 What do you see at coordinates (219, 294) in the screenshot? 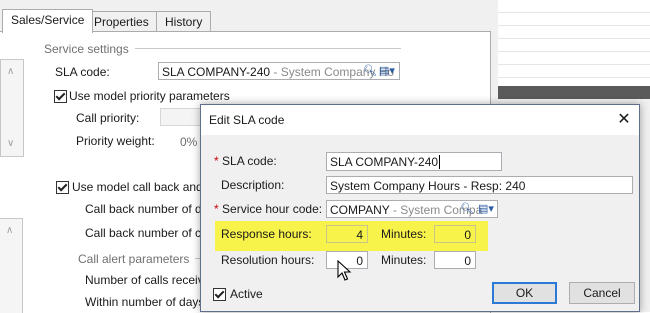
I see `active-checkbox` at bounding box center [219, 294].